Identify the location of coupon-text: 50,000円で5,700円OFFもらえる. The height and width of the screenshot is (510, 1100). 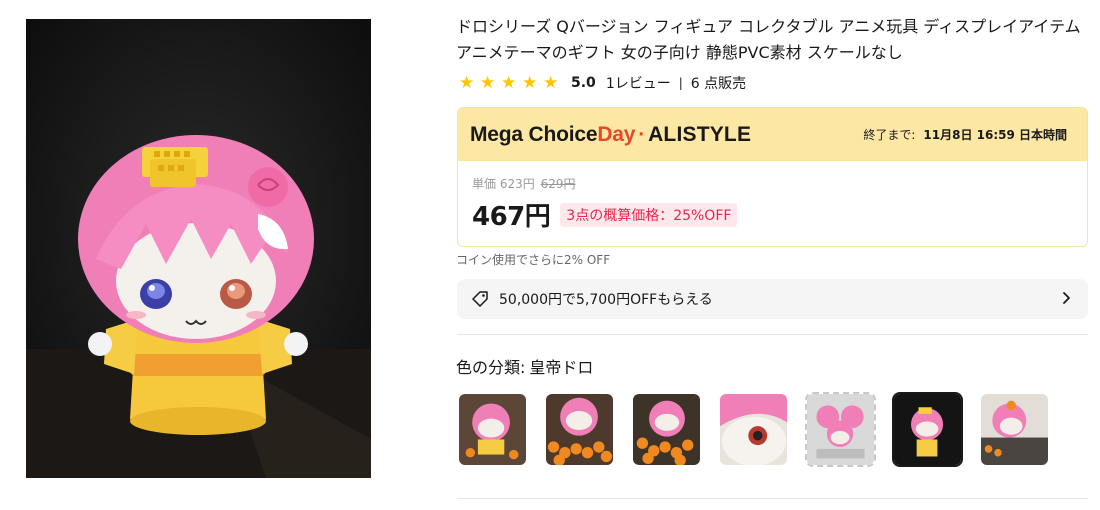
(606, 300).